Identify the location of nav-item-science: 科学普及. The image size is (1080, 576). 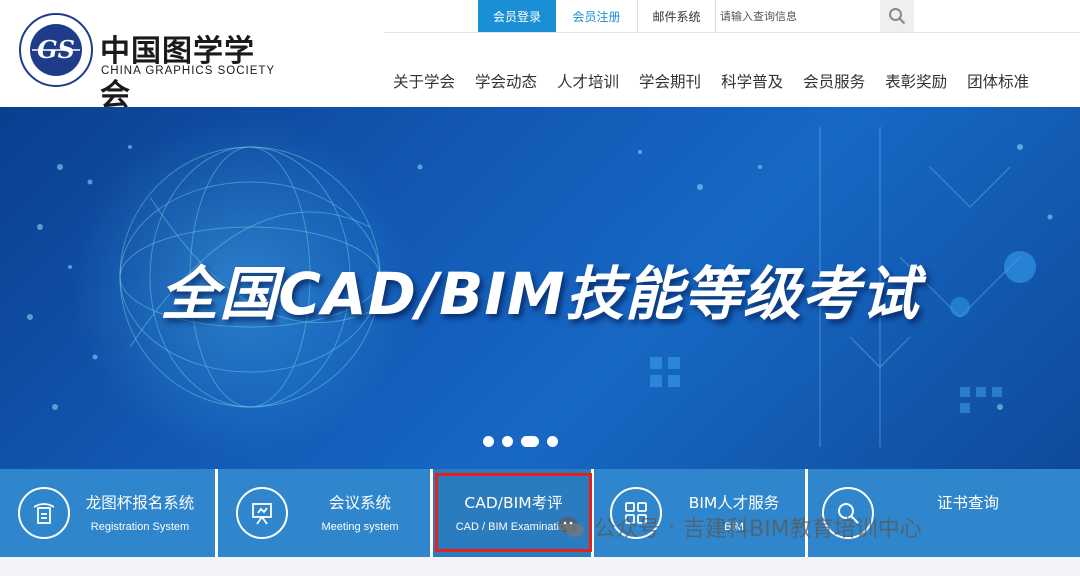
(752, 81).